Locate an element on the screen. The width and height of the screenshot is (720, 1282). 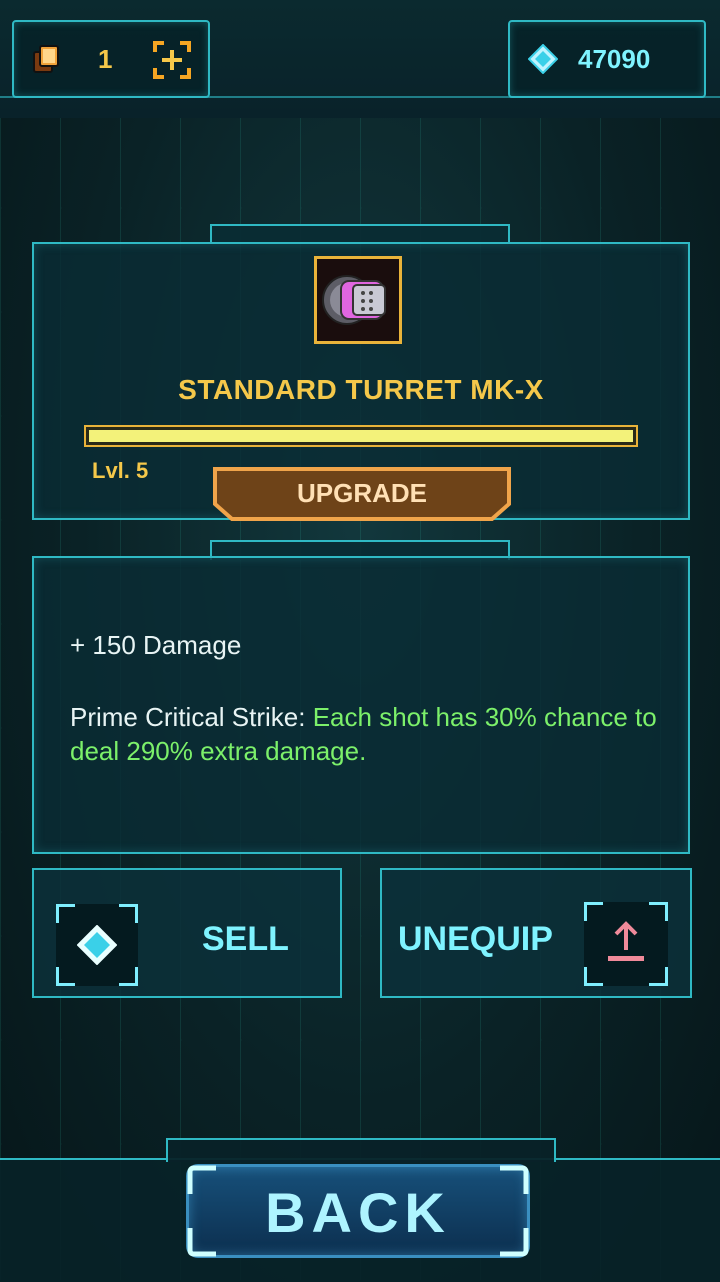
add-cards-icon is located at coordinates (172, 60).